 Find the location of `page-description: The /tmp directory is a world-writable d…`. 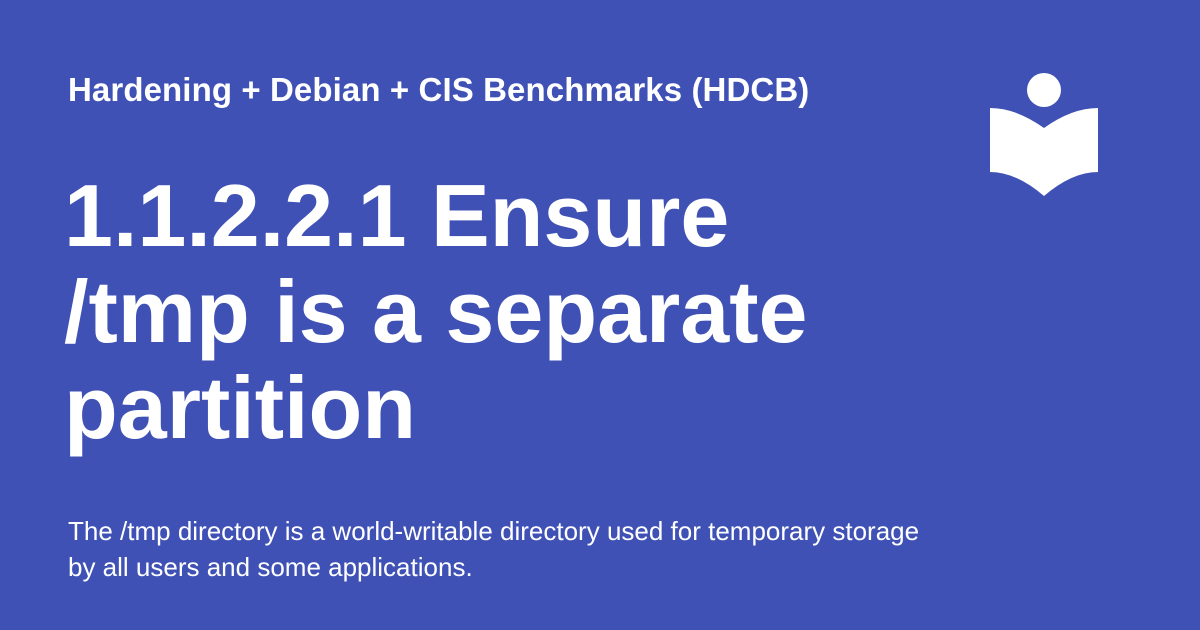

page-description: The /tmp directory is a world-writable d… is located at coordinates (494, 549).